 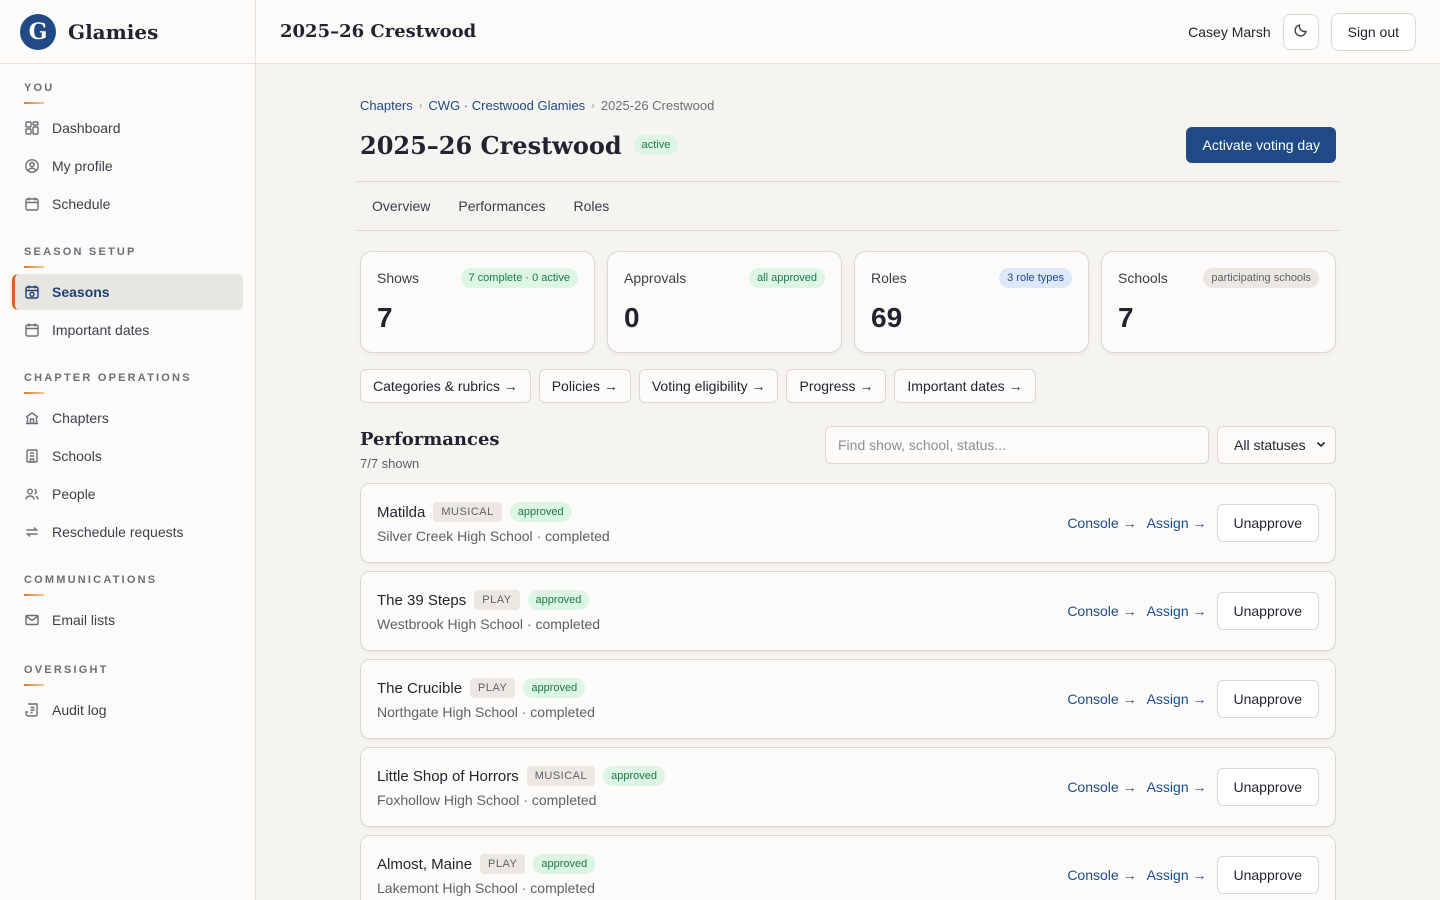 What do you see at coordinates (127, 166) in the screenshot?
I see `sidebar-item-my-profile: My profile` at bounding box center [127, 166].